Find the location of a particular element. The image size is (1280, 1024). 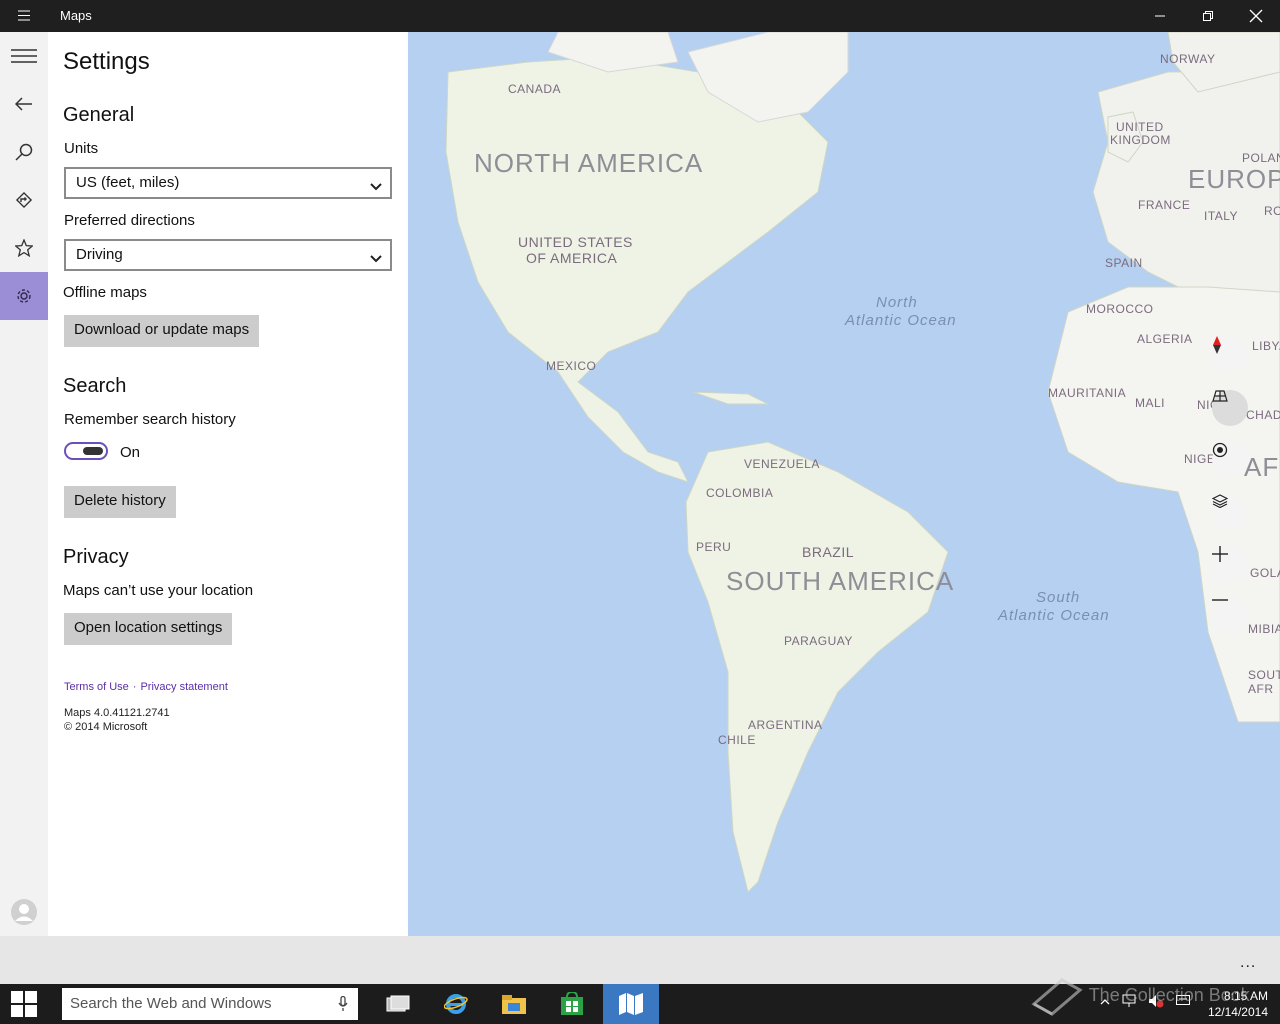

favorites-star-icon is located at coordinates (24, 248).